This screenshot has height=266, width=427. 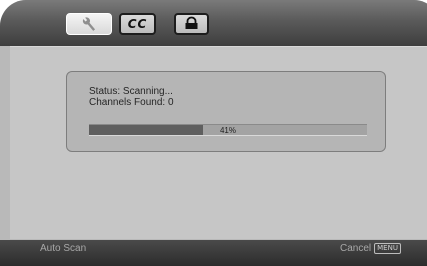 I want to click on menu-key-icon: MENU, so click(x=387, y=248).